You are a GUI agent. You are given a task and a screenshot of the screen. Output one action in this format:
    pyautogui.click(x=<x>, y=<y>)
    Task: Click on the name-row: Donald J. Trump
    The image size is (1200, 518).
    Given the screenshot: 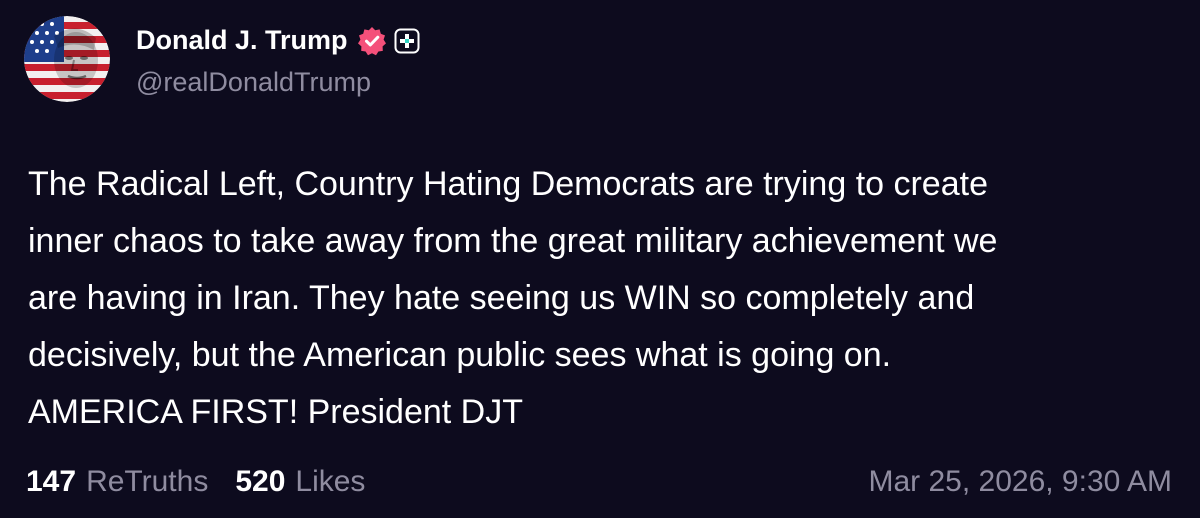 What is the action you would take?
    pyautogui.click(x=278, y=41)
    